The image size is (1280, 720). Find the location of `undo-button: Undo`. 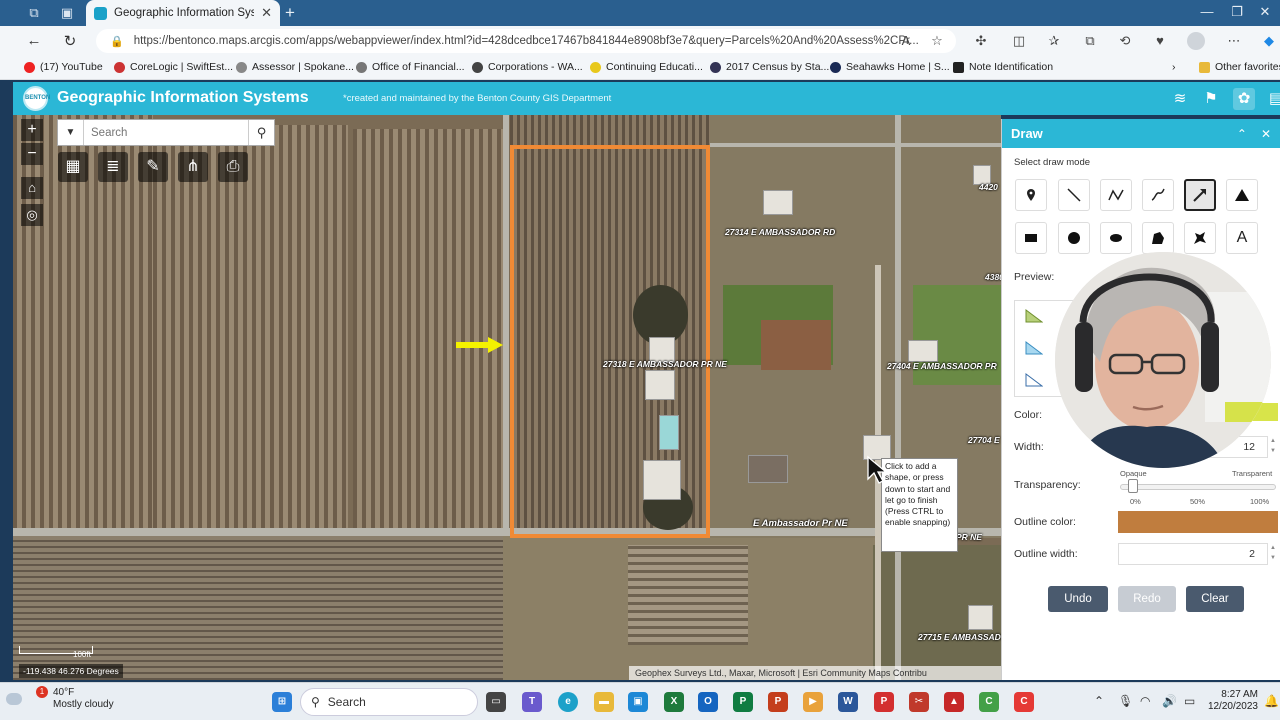

undo-button: Undo is located at coordinates (1078, 599).